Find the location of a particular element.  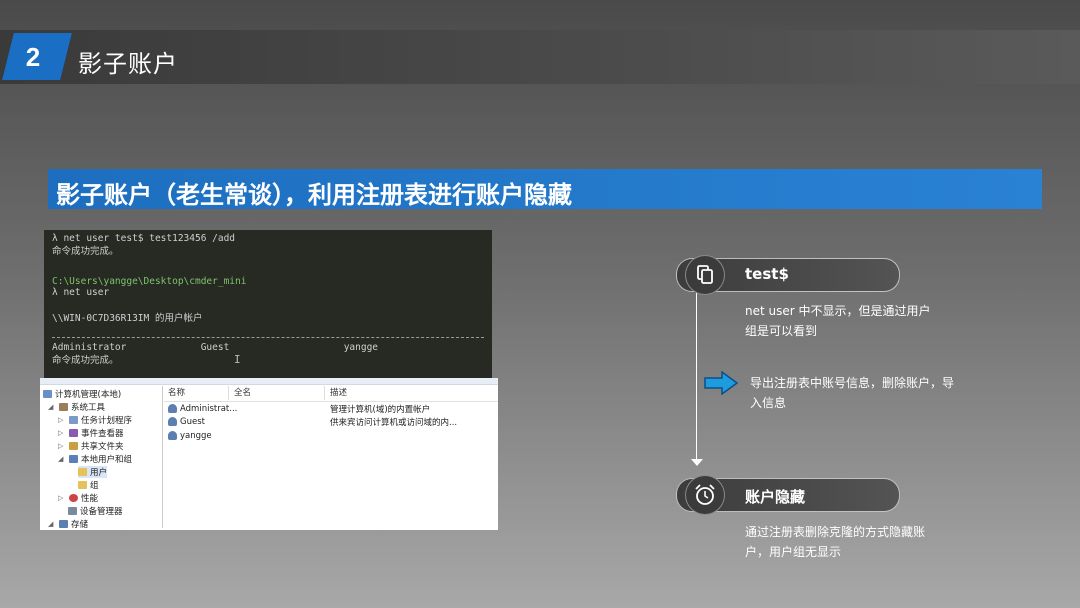

tree-item-storage: ◢ 存储 is located at coordinates (68, 524).